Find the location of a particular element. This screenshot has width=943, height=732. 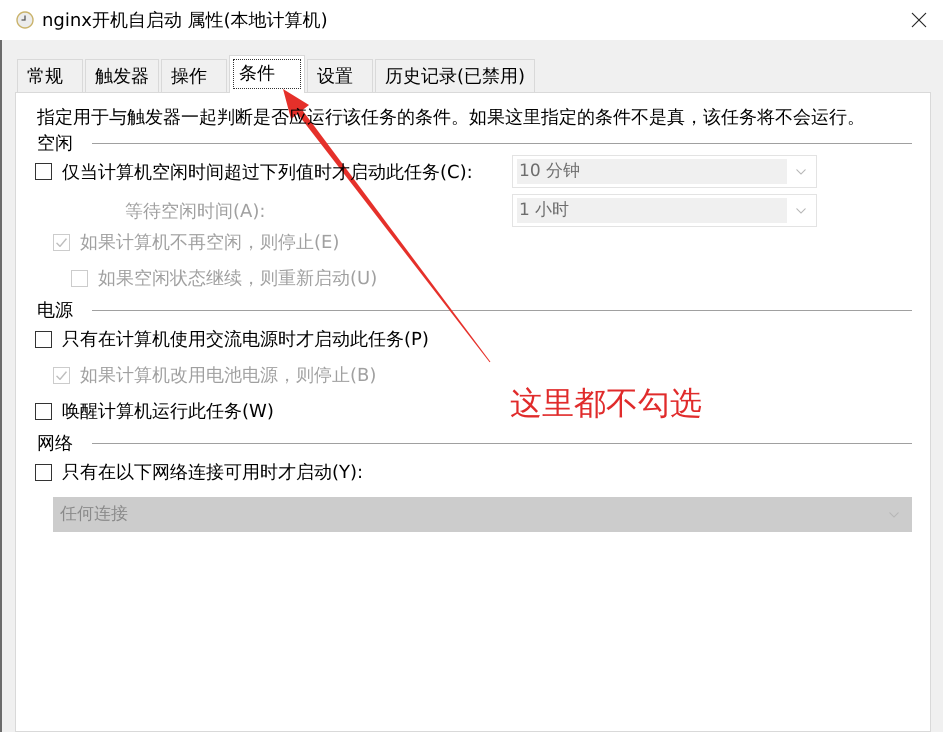

tab: 操作 is located at coordinates (194, 75).